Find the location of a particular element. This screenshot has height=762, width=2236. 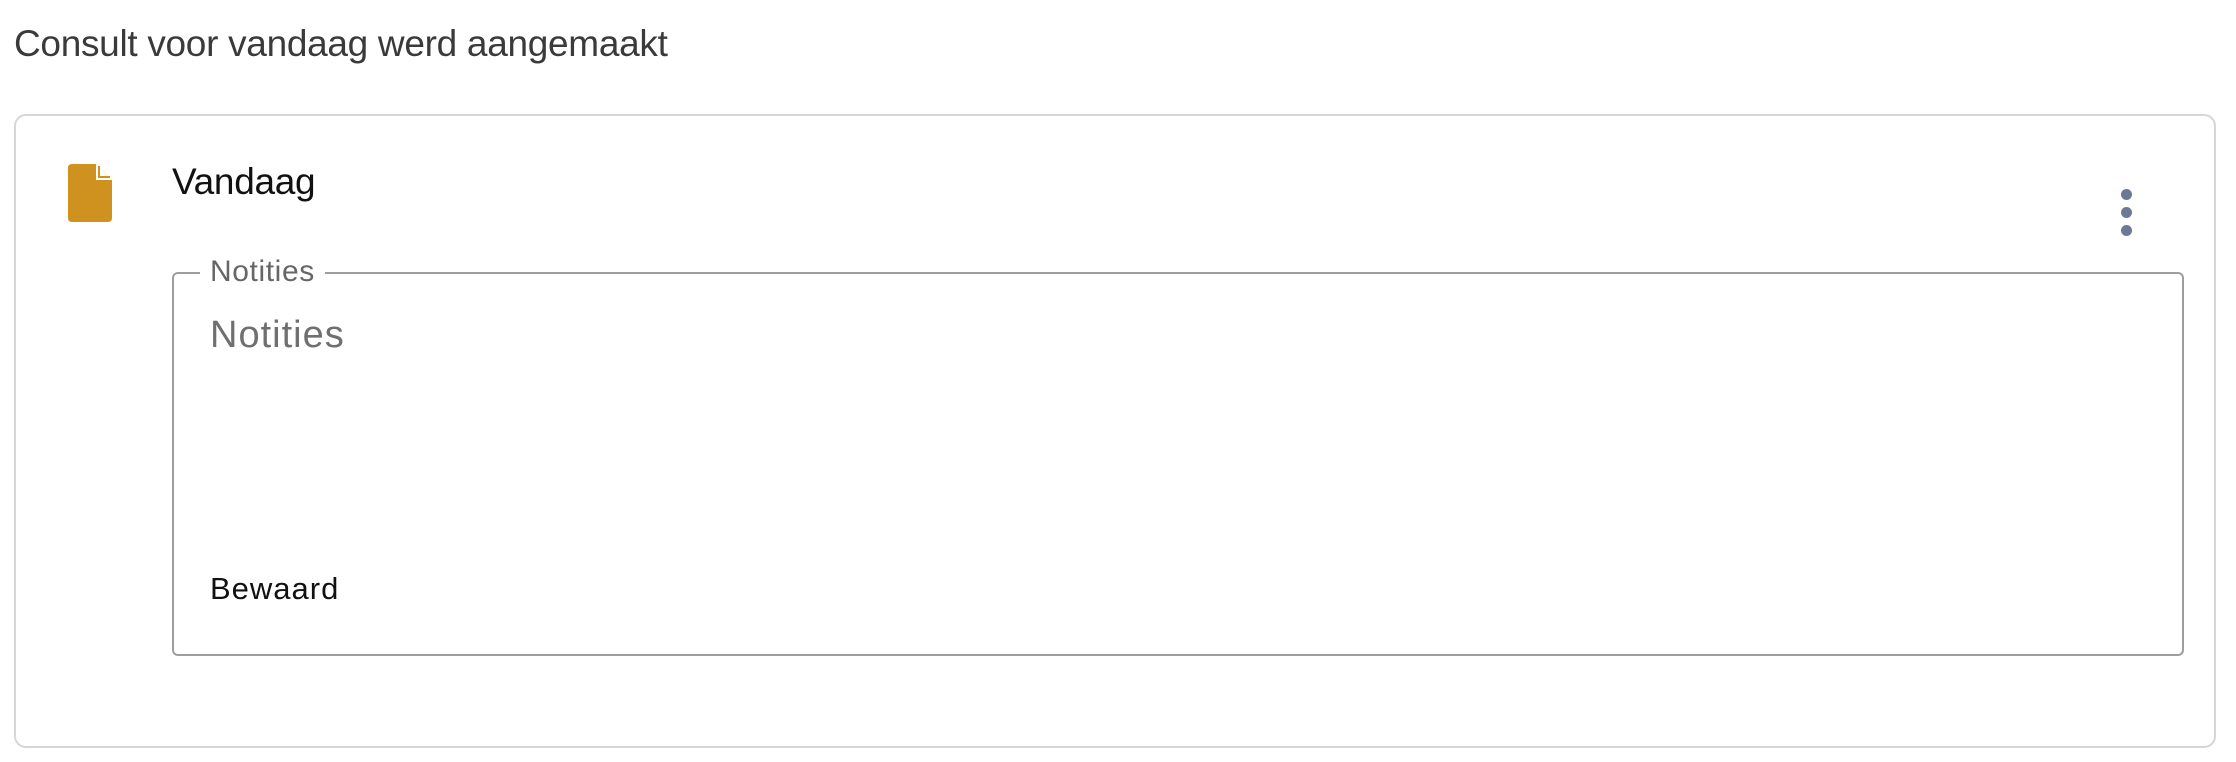

page-title: Consult voor vandaag werd aangemaakt is located at coordinates (341, 43).